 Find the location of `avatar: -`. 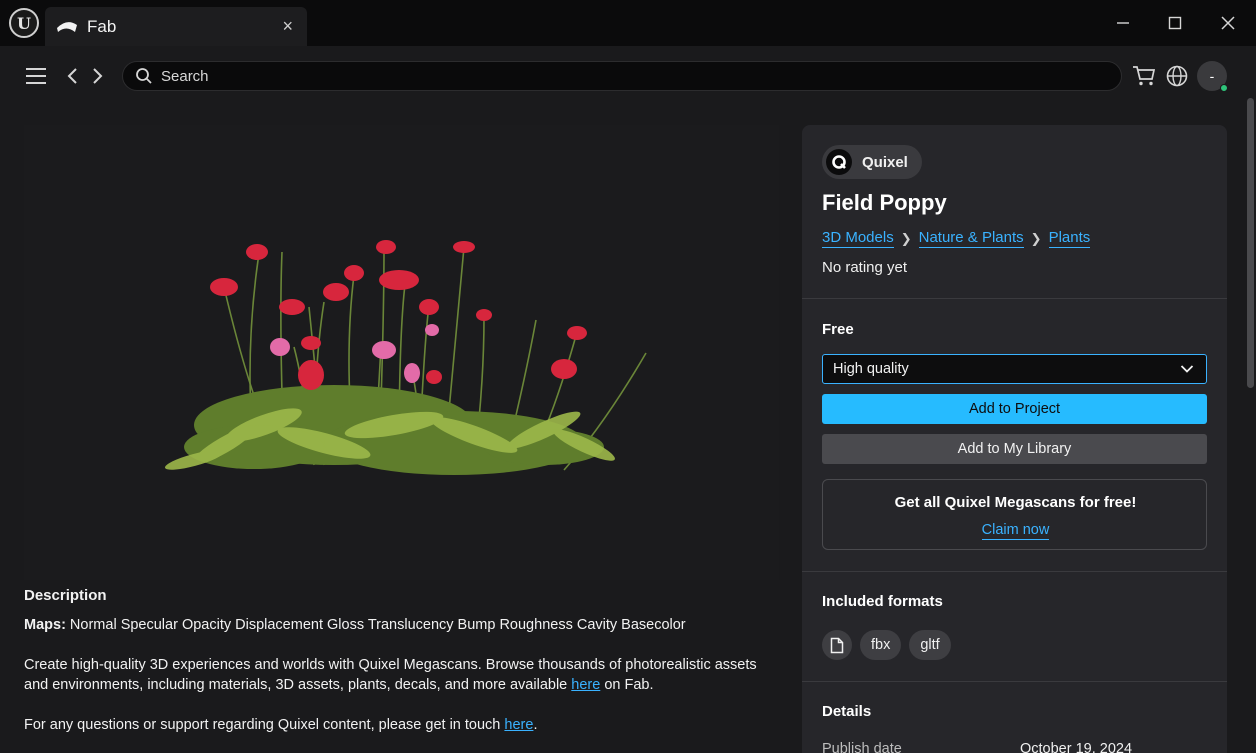

avatar: - is located at coordinates (1212, 76).